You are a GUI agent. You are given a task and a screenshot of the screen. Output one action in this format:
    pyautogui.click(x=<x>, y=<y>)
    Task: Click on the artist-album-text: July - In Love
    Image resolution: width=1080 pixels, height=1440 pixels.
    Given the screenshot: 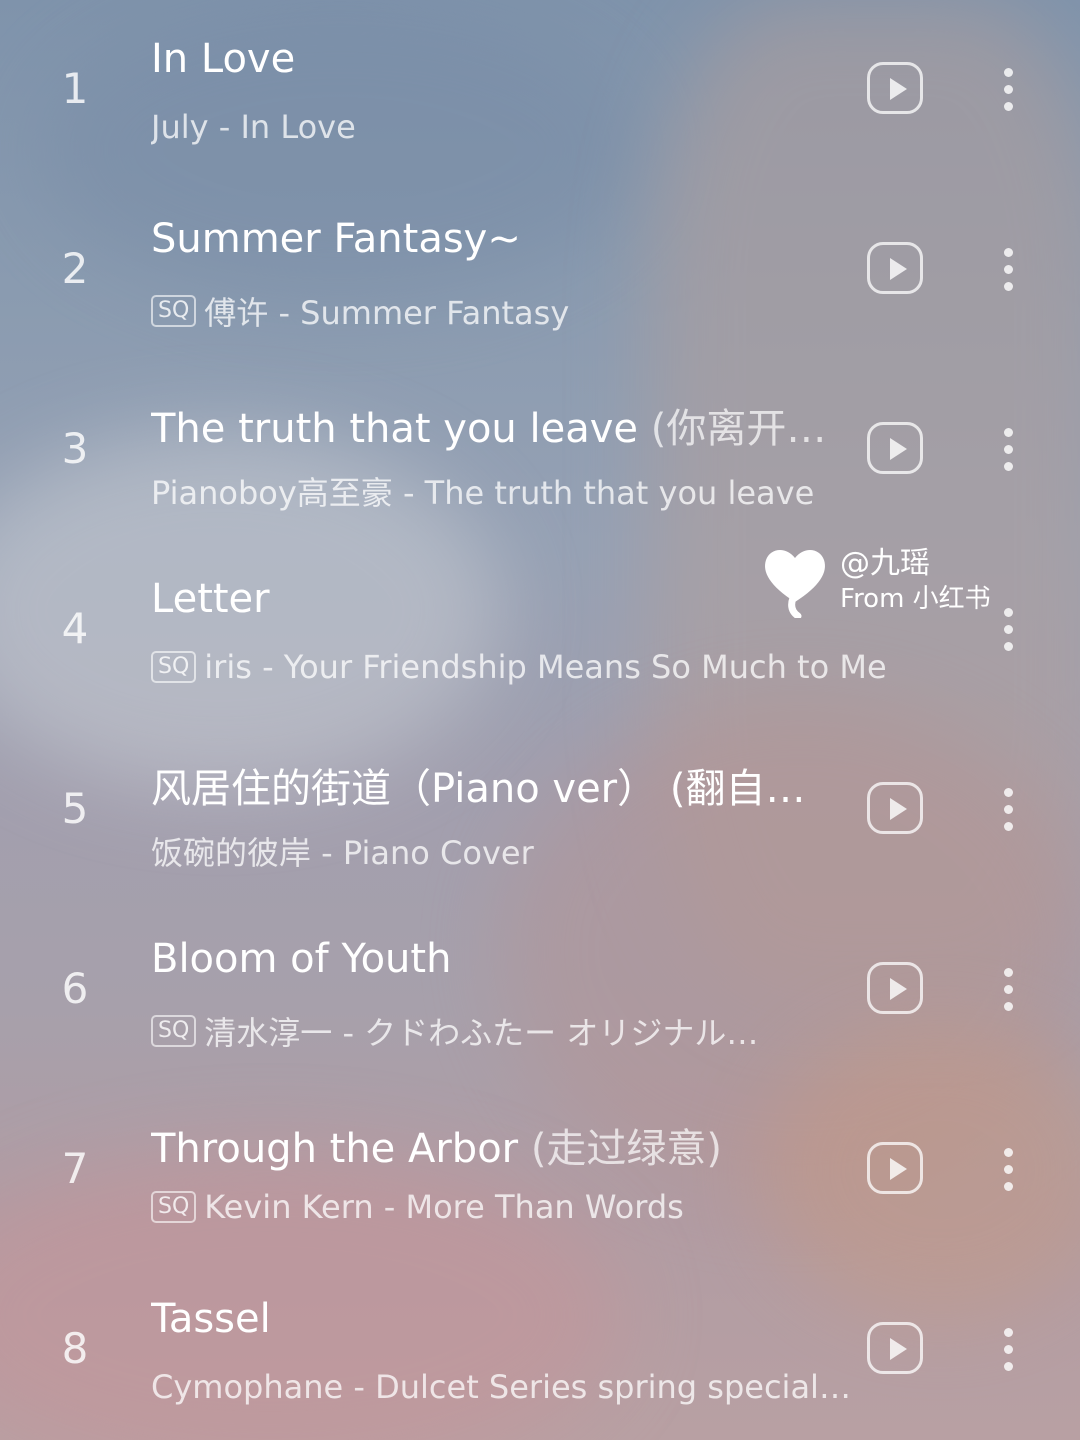 What is the action you would take?
    pyautogui.click(x=253, y=127)
    